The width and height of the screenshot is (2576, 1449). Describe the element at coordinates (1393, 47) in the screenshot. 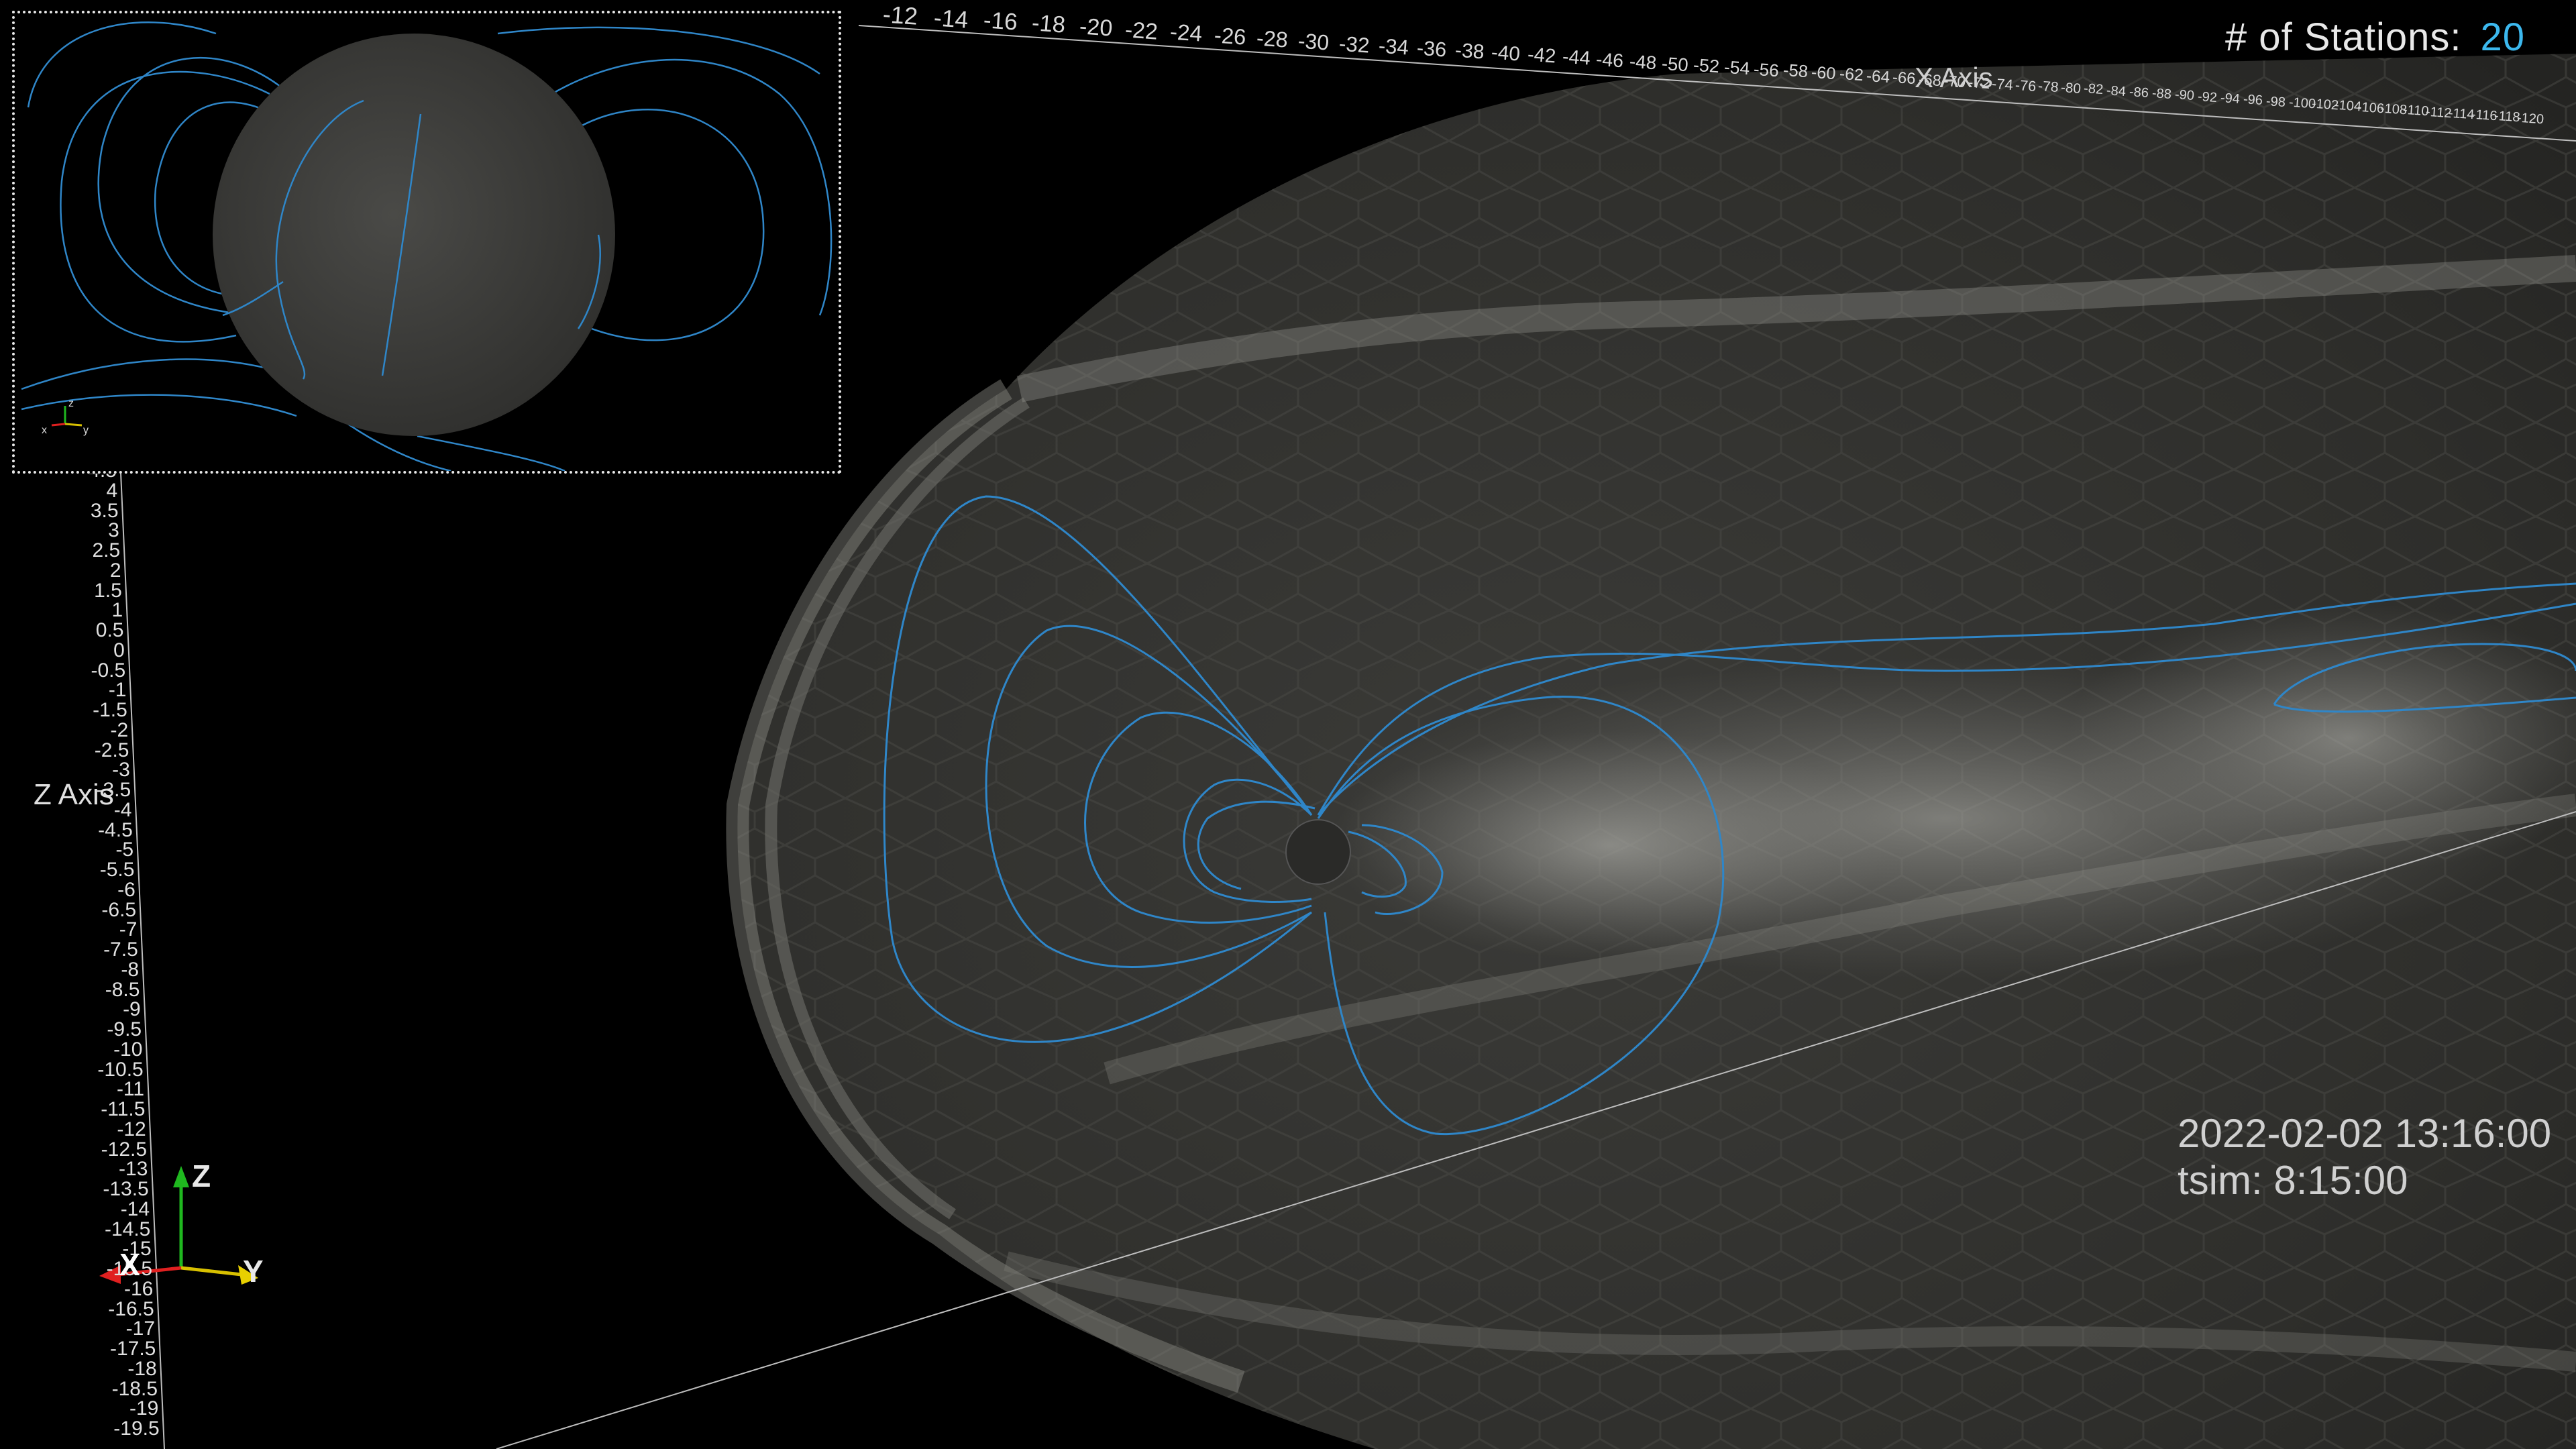

I see `x-axis-tick: -34` at that location.